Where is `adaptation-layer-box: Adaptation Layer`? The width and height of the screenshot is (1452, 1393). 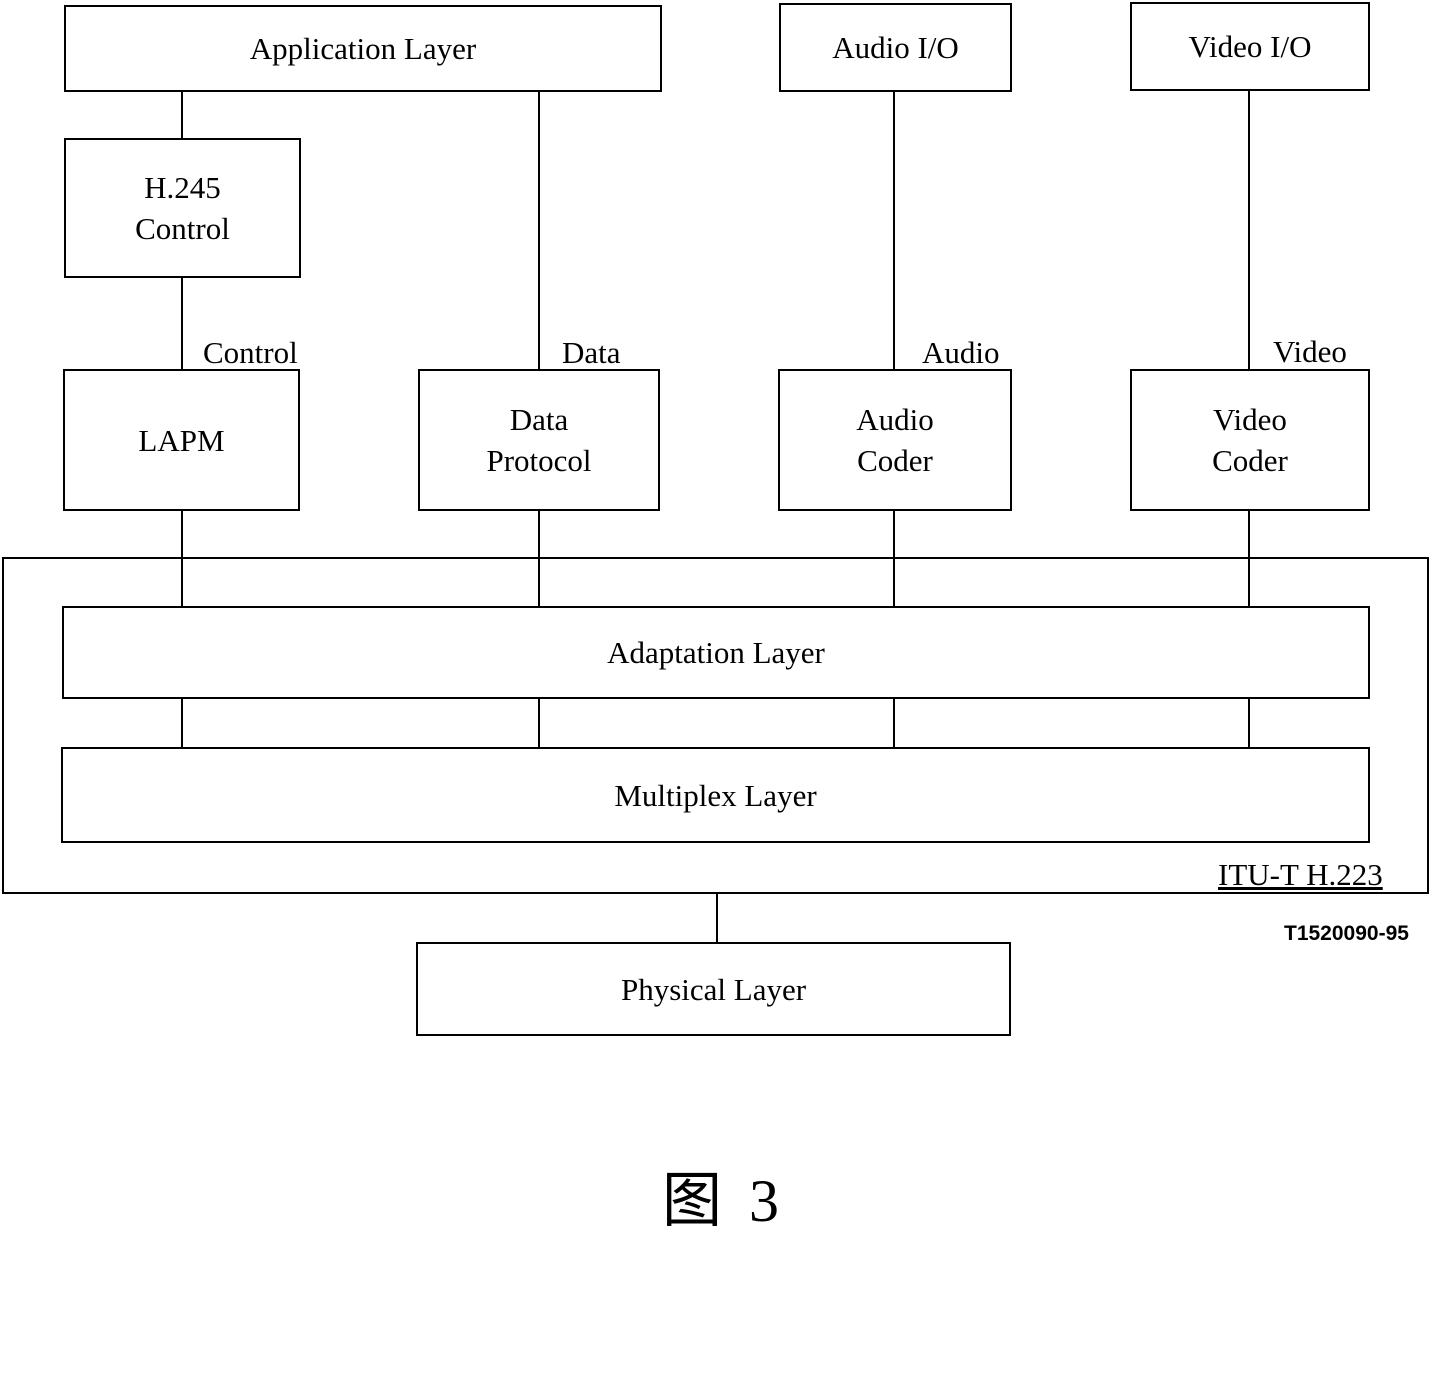
adaptation-layer-box: Adaptation Layer is located at coordinates (716, 652).